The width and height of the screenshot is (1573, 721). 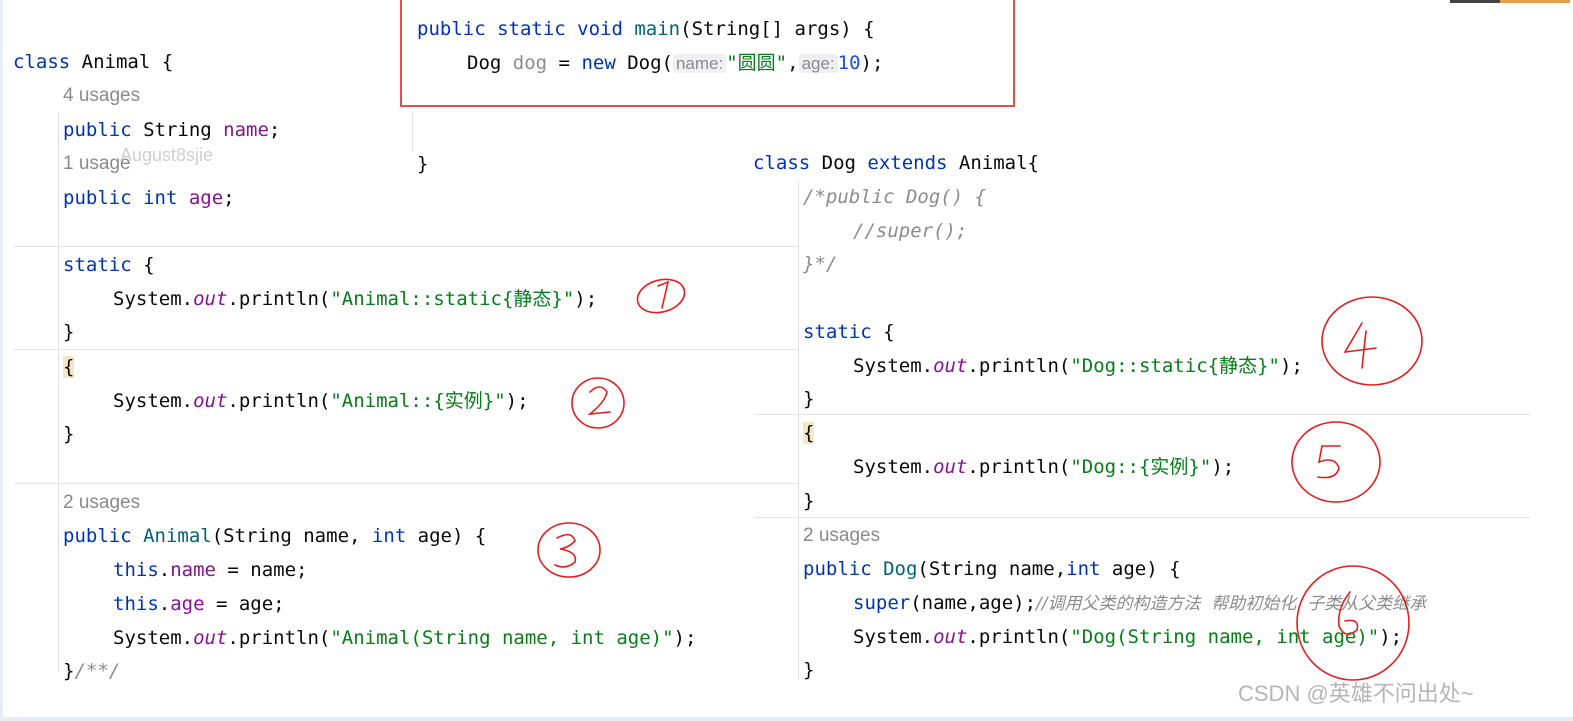 What do you see at coordinates (502, 638) in the screenshot?
I see `string-literal: "Animal(String name, int age)"` at bounding box center [502, 638].